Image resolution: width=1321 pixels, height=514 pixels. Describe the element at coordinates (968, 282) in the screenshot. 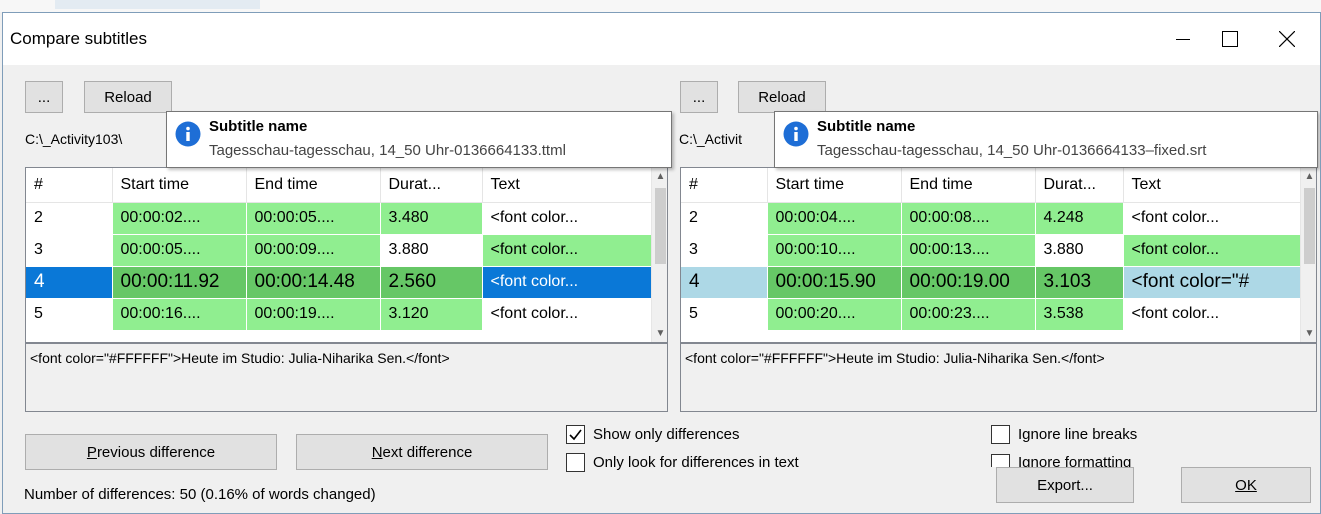

I see `cell-end-time: 00:00:19.00` at that location.